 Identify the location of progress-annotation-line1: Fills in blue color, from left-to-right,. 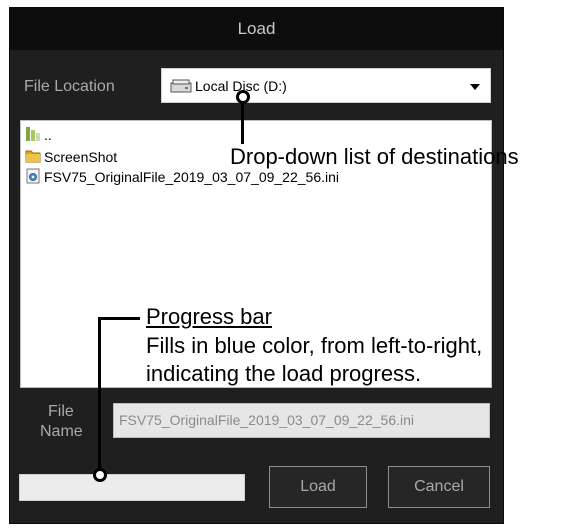
(314, 345).